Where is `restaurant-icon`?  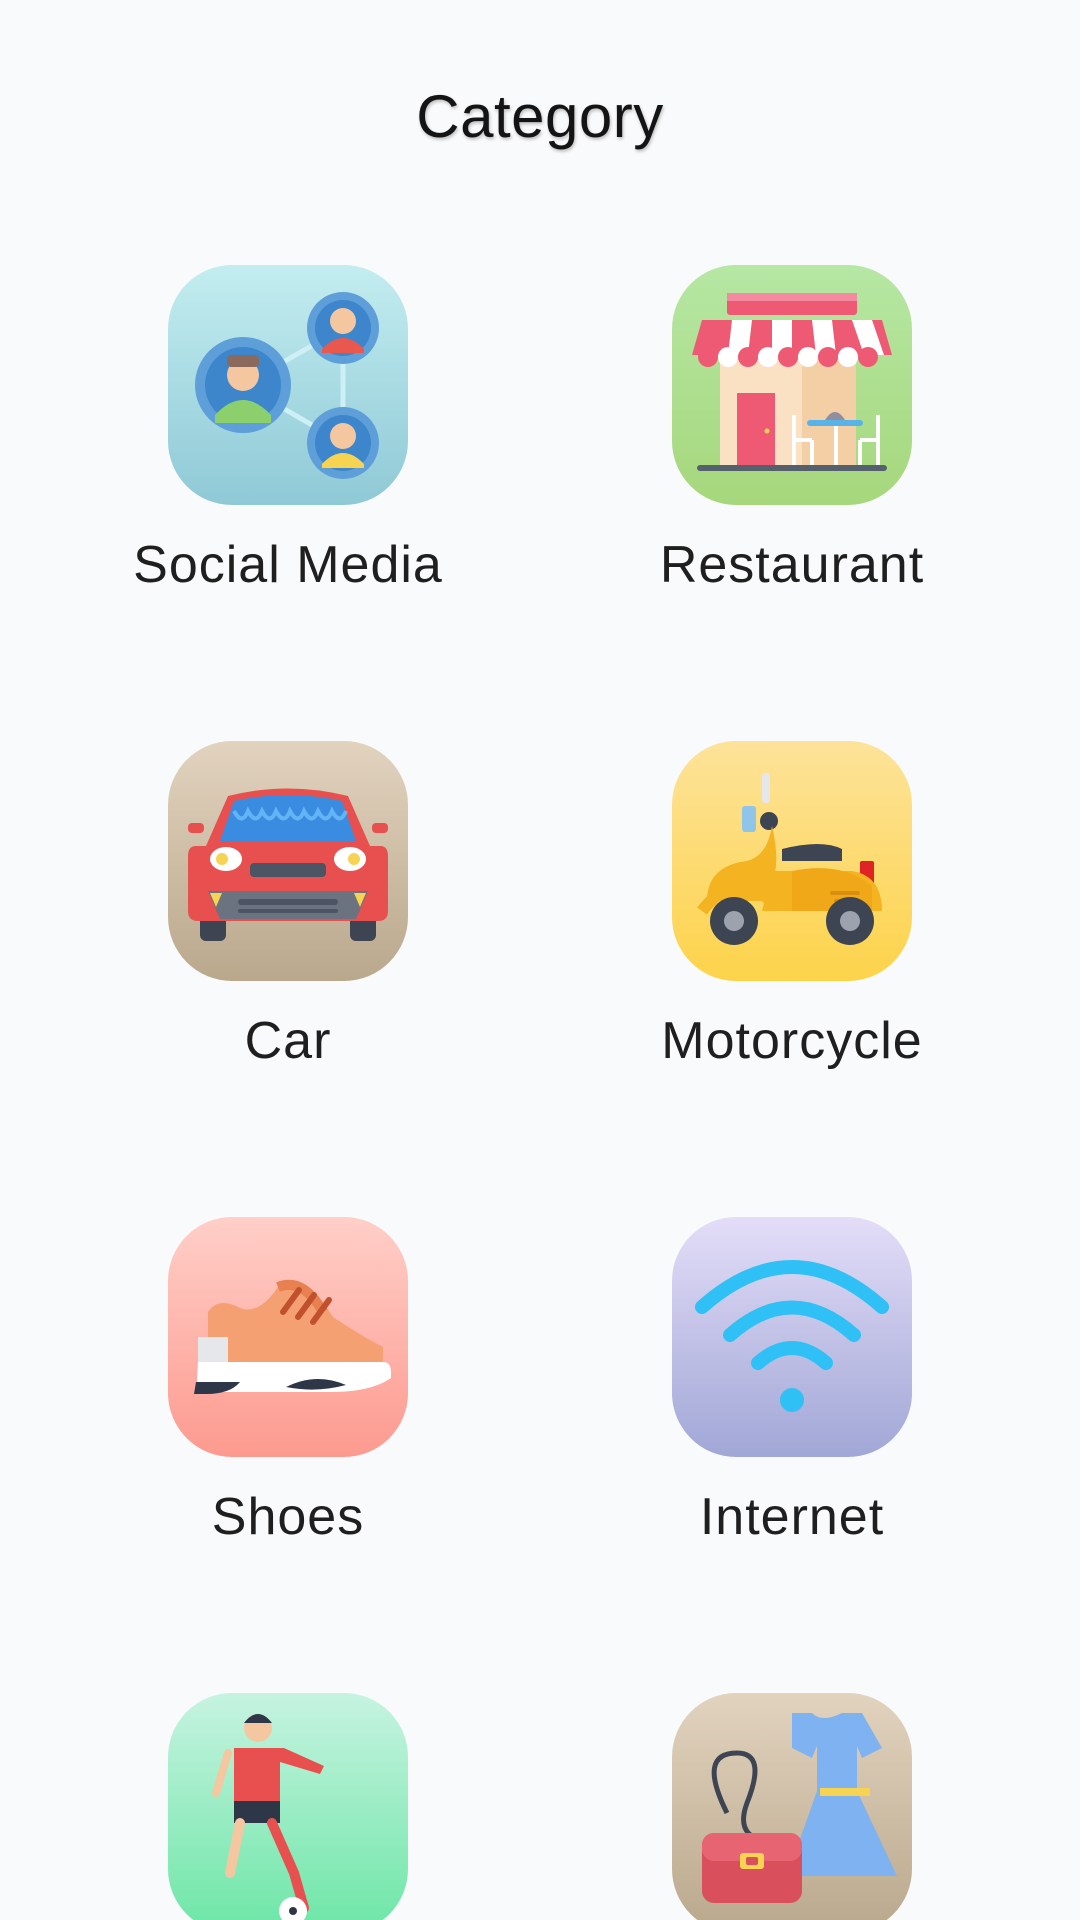 restaurant-icon is located at coordinates (792, 385).